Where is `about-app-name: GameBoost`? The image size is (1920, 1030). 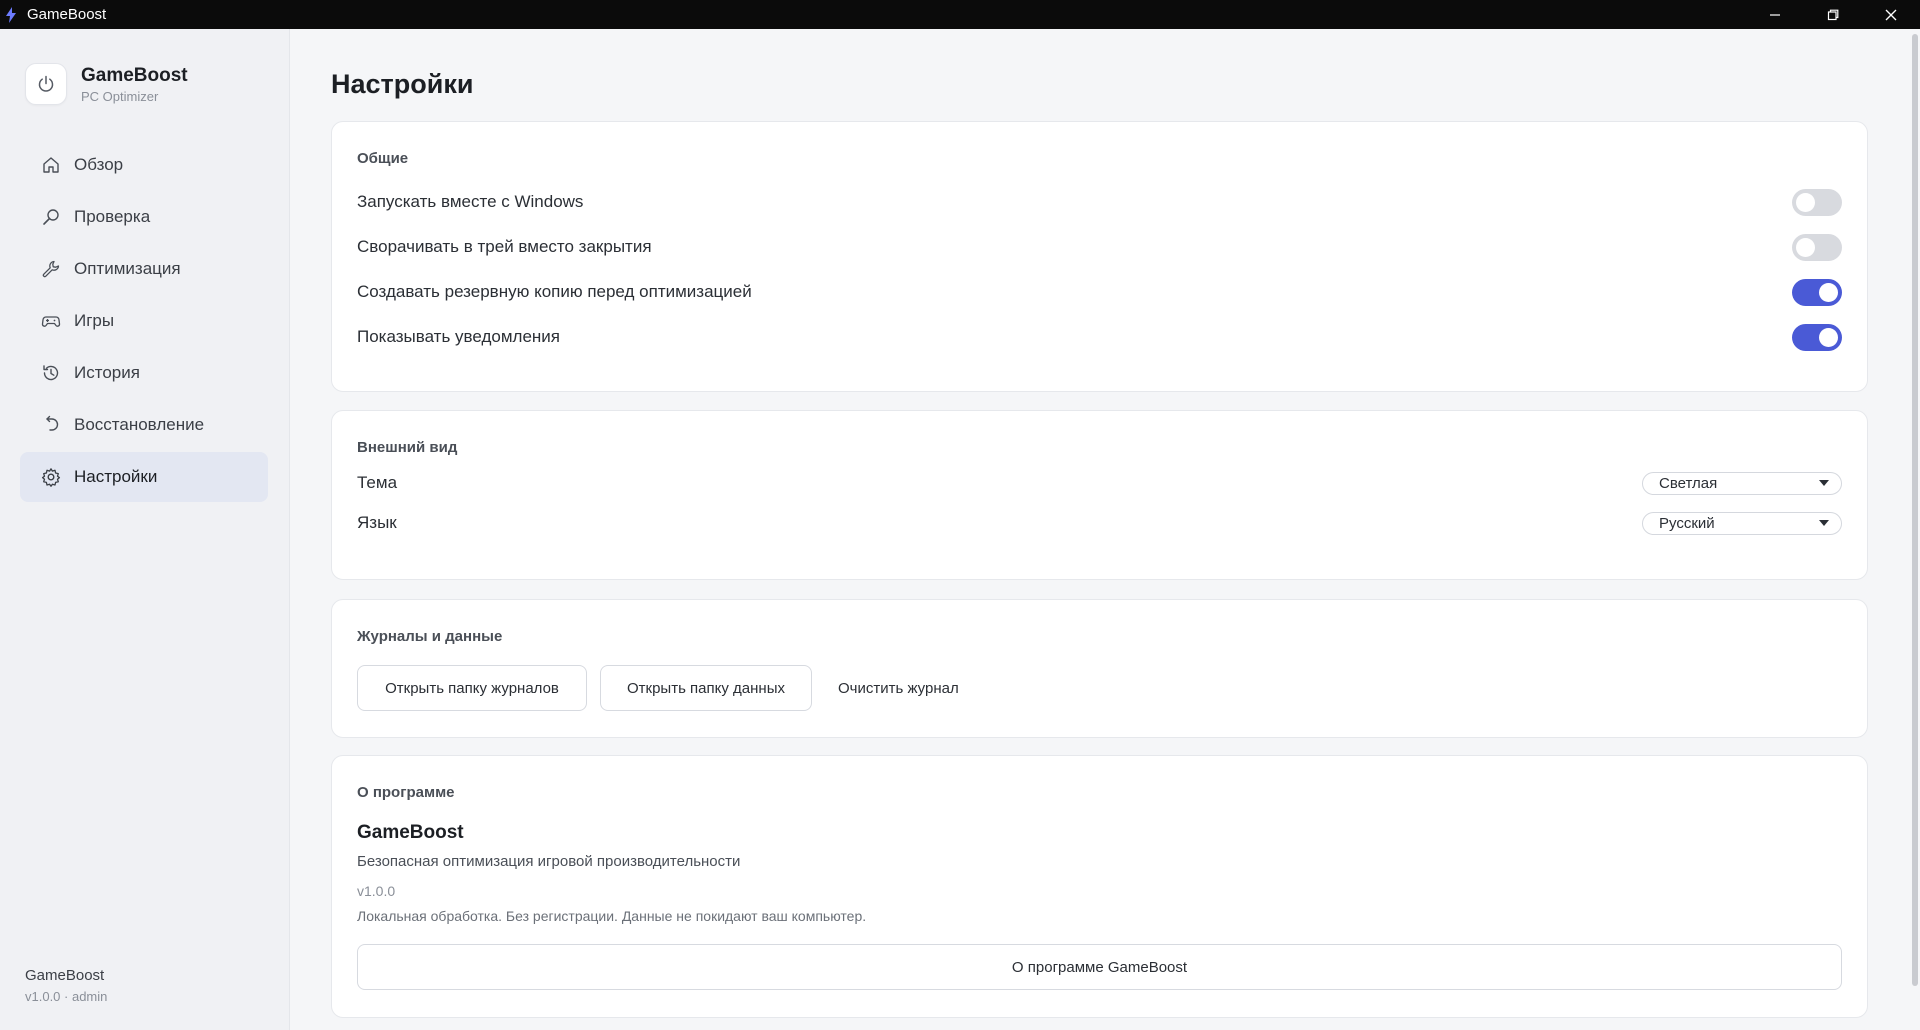 about-app-name: GameBoost is located at coordinates (410, 832).